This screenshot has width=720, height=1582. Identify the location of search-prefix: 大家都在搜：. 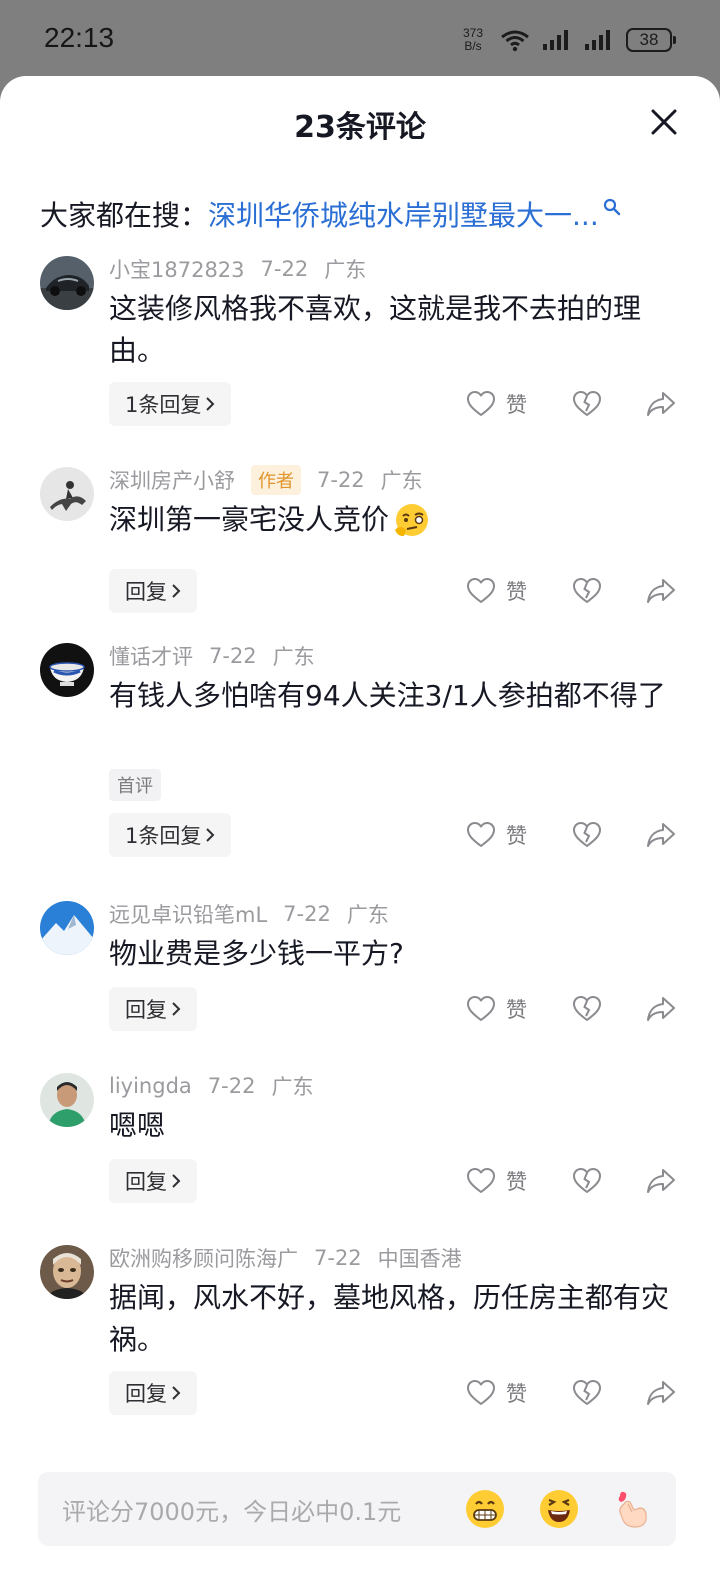
(124, 215).